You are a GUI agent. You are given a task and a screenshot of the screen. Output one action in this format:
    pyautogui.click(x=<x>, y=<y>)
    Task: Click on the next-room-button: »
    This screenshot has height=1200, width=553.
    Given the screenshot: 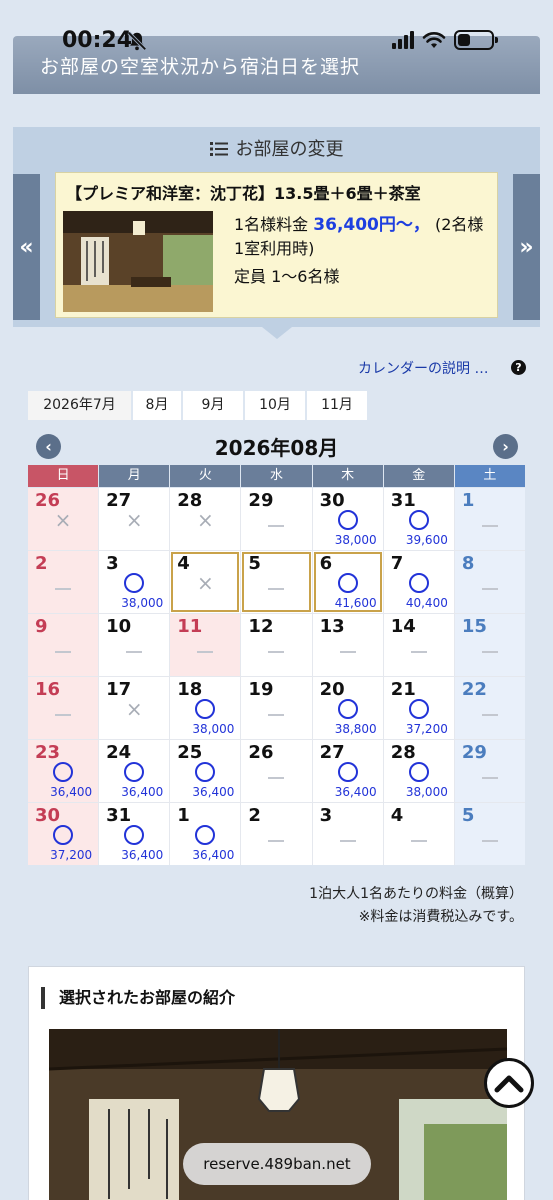 What is the action you would take?
    pyautogui.click(x=526, y=247)
    